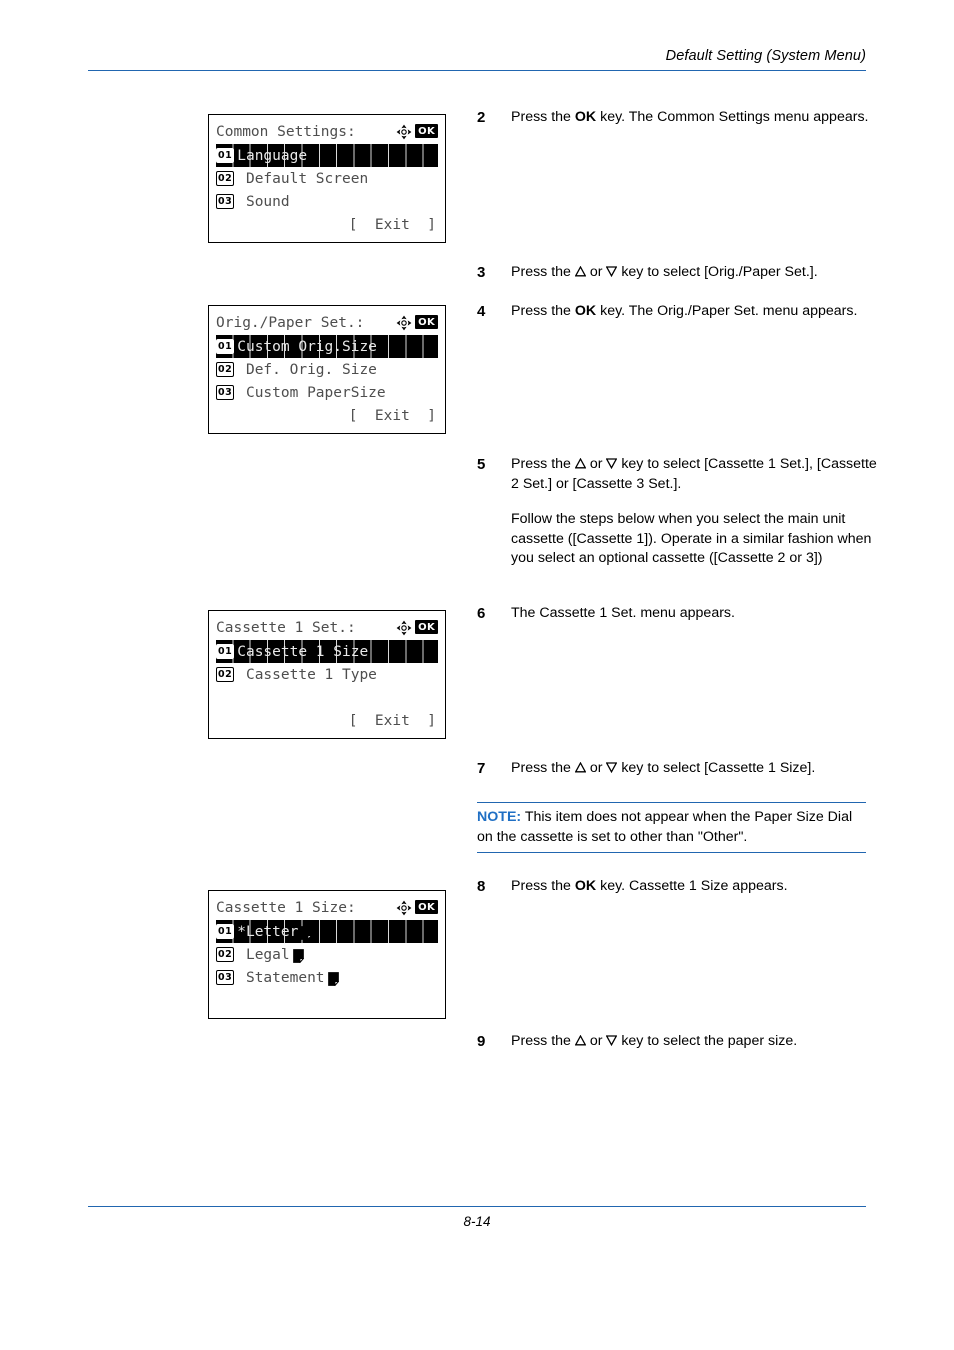 The height and width of the screenshot is (1350, 954). I want to click on lcd-menu-item: 01 Language, so click(327, 155).